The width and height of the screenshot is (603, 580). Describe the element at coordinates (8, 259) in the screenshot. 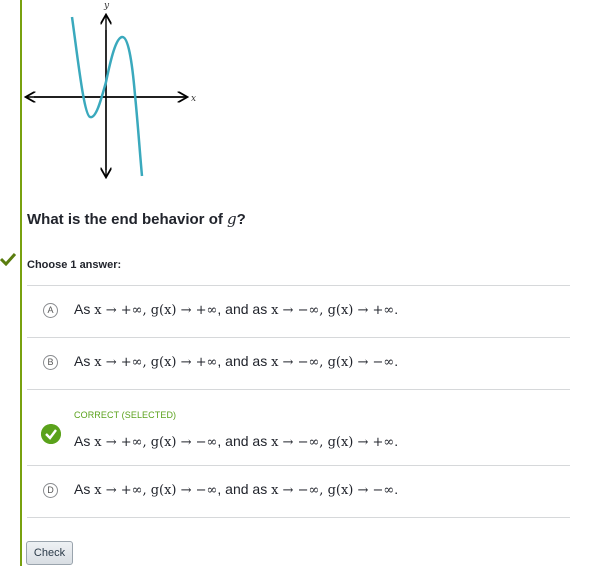

I see `checkmark-icon` at that location.